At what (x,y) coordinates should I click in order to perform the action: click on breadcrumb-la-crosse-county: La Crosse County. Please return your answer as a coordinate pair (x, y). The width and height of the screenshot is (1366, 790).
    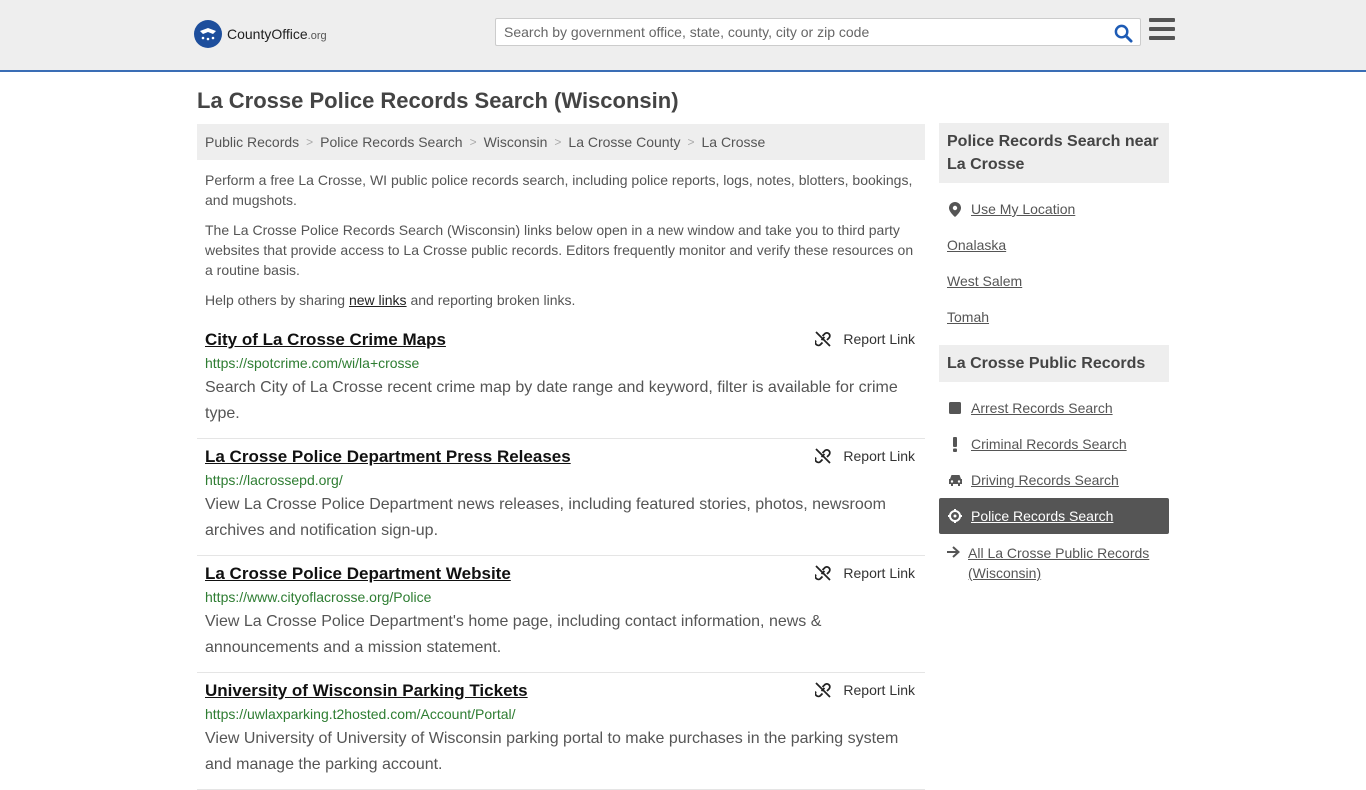
    Looking at the image, I should click on (624, 142).